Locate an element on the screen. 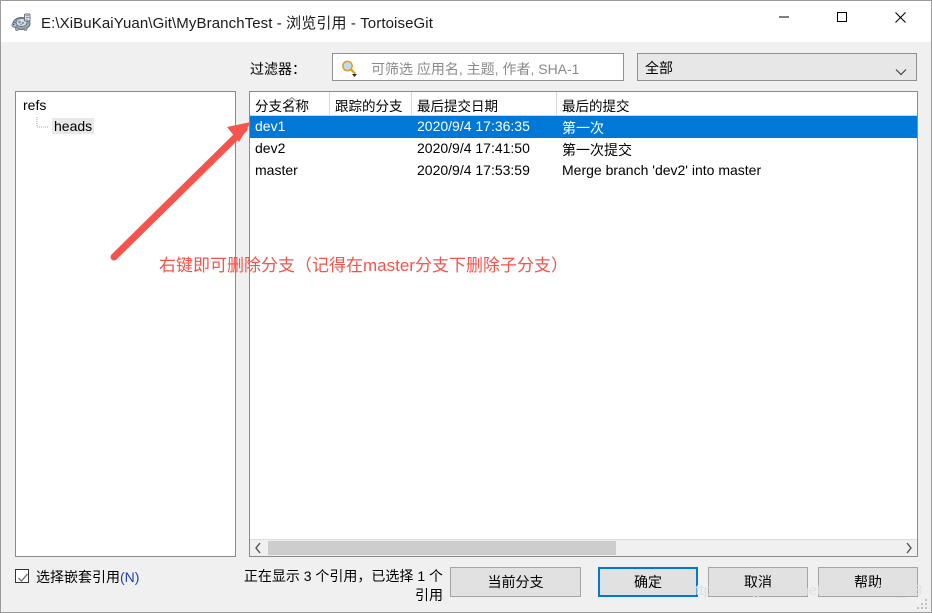 Image resolution: width=932 pixels, height=613 pixels. checkmark-icon is located at coordinates (23, 577).